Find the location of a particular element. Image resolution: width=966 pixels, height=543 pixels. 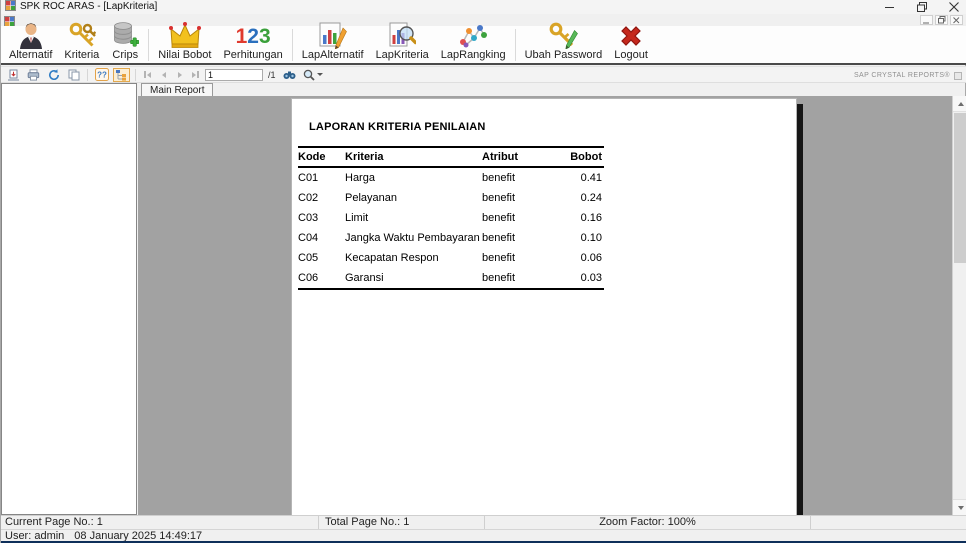

red-x-icon is located at coordinates (631, 36).